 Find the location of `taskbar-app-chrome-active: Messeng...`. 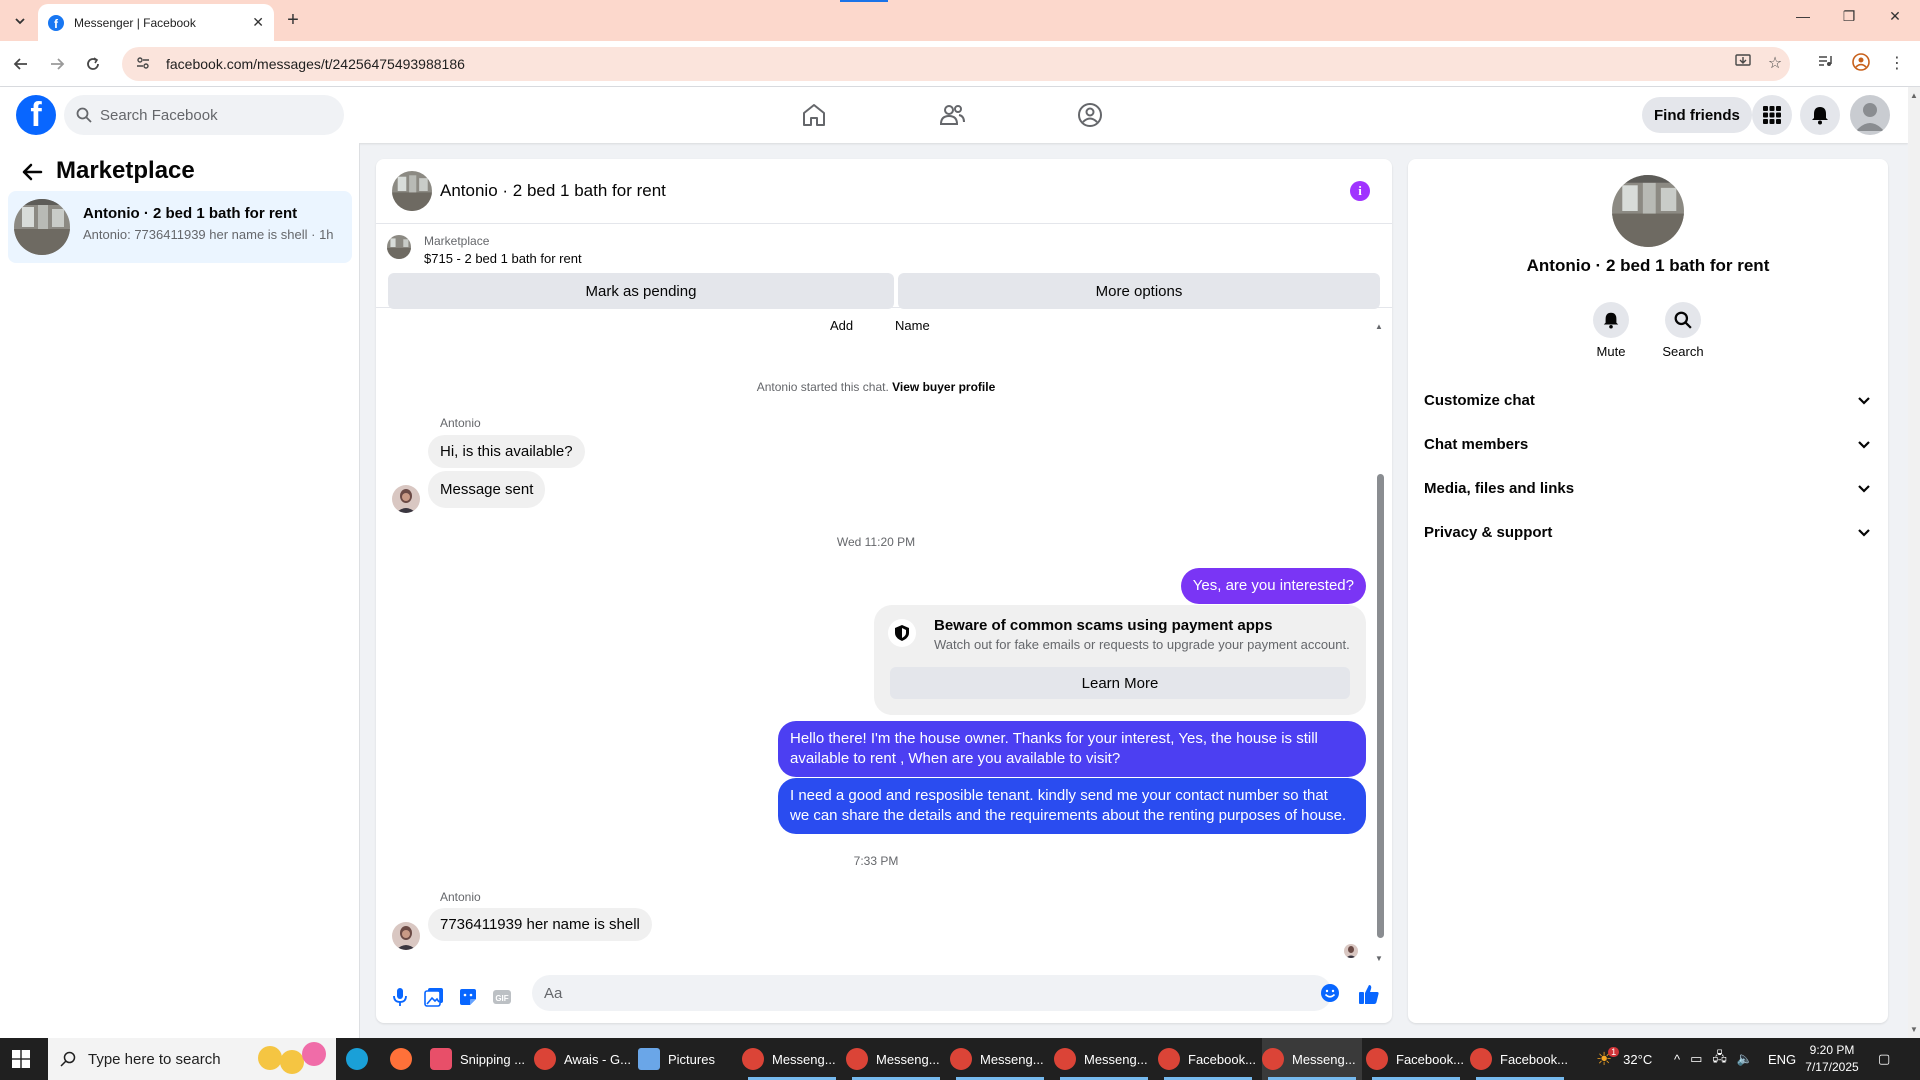

taskbar-app-chrome-active: Messeng... is located at coordinates (1312, 1059).